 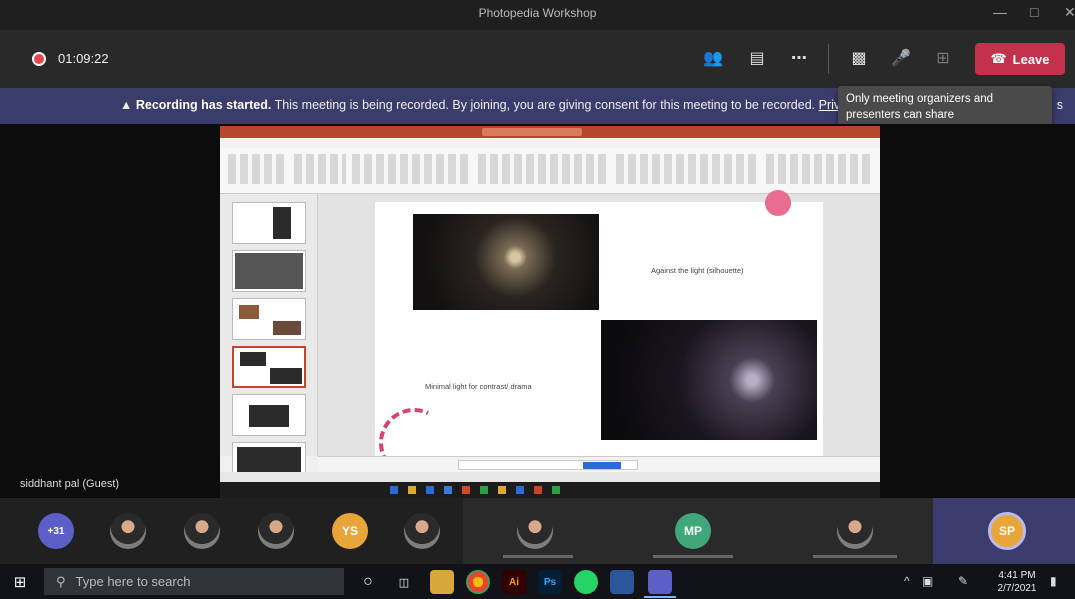 I want to click on powerpoint-status-bar, so click(x=550, y=477).